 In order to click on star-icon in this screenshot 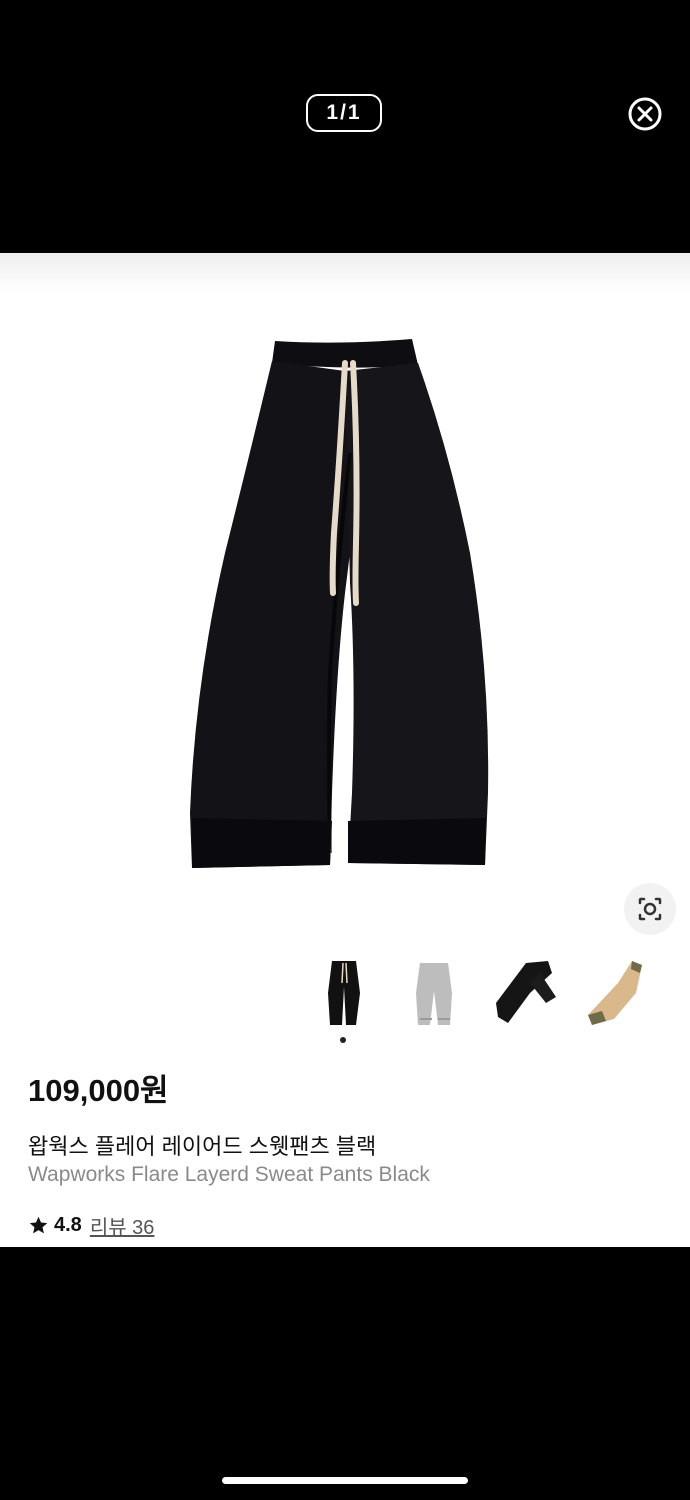, I will do `click(38, 1224)`.